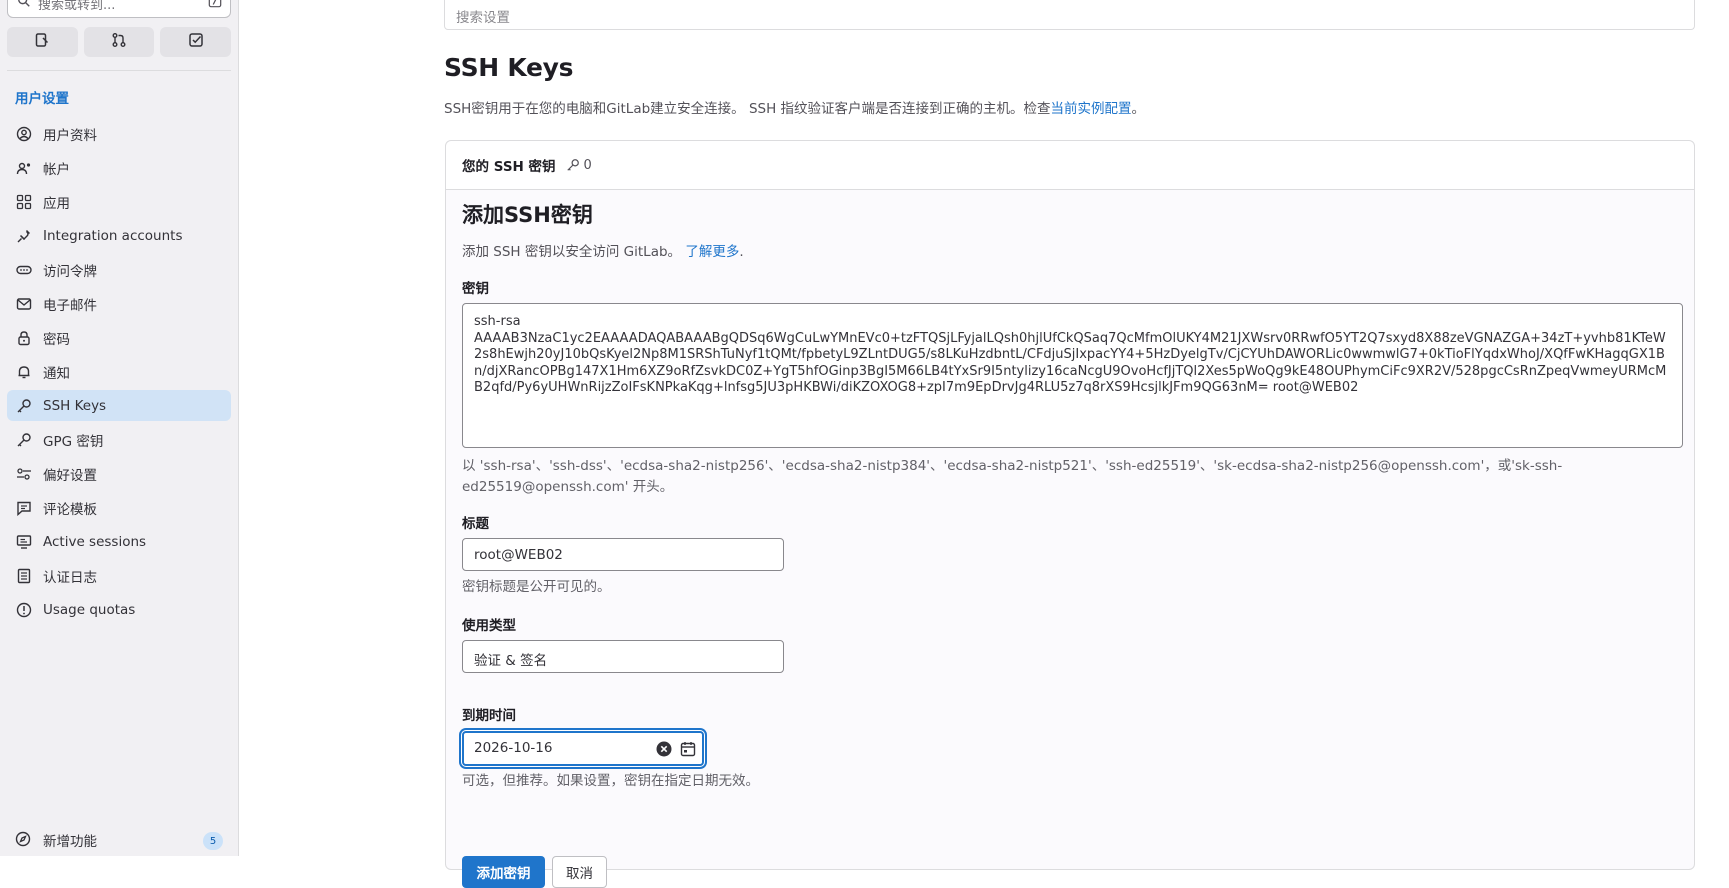 This screenshot has width=1729, height=888. Describe the element at coordinates (75, 405) in the screenshot. I see `sidebar-item-label: SSH Keys` at that location.